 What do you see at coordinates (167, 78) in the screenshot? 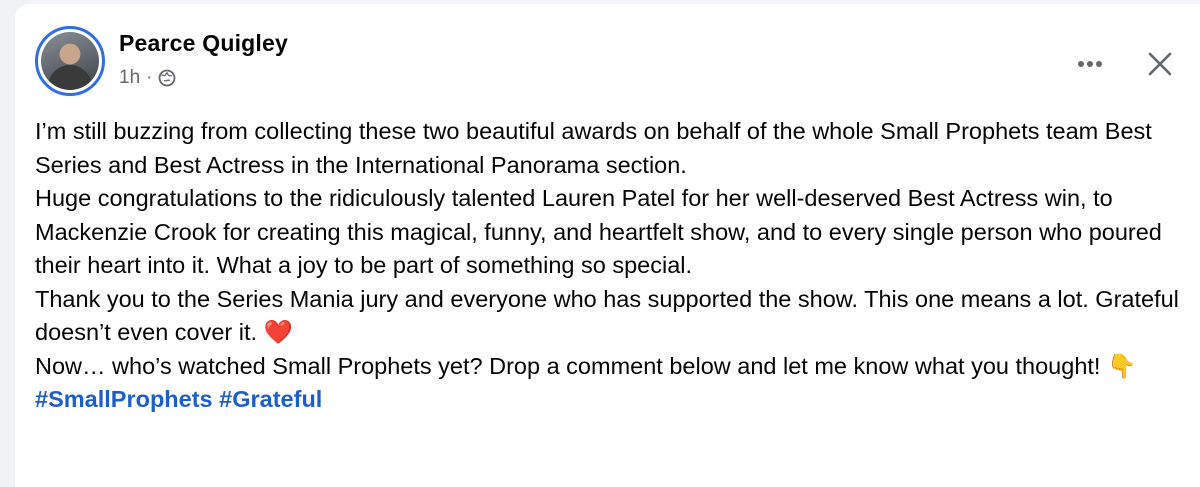
I see `globe-icon` at bounding box center [167, 78].